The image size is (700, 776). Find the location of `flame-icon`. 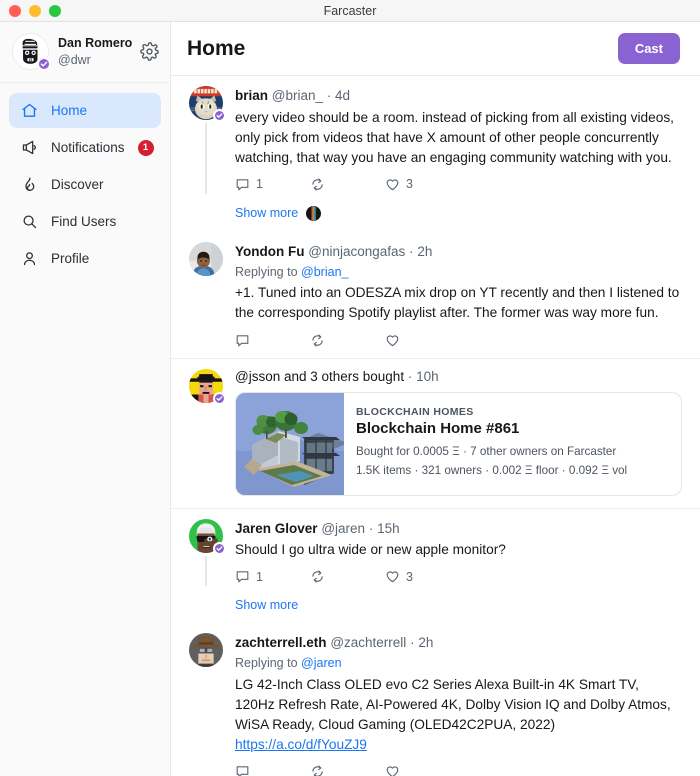

flame-icon is located at coordinates (29, 185).